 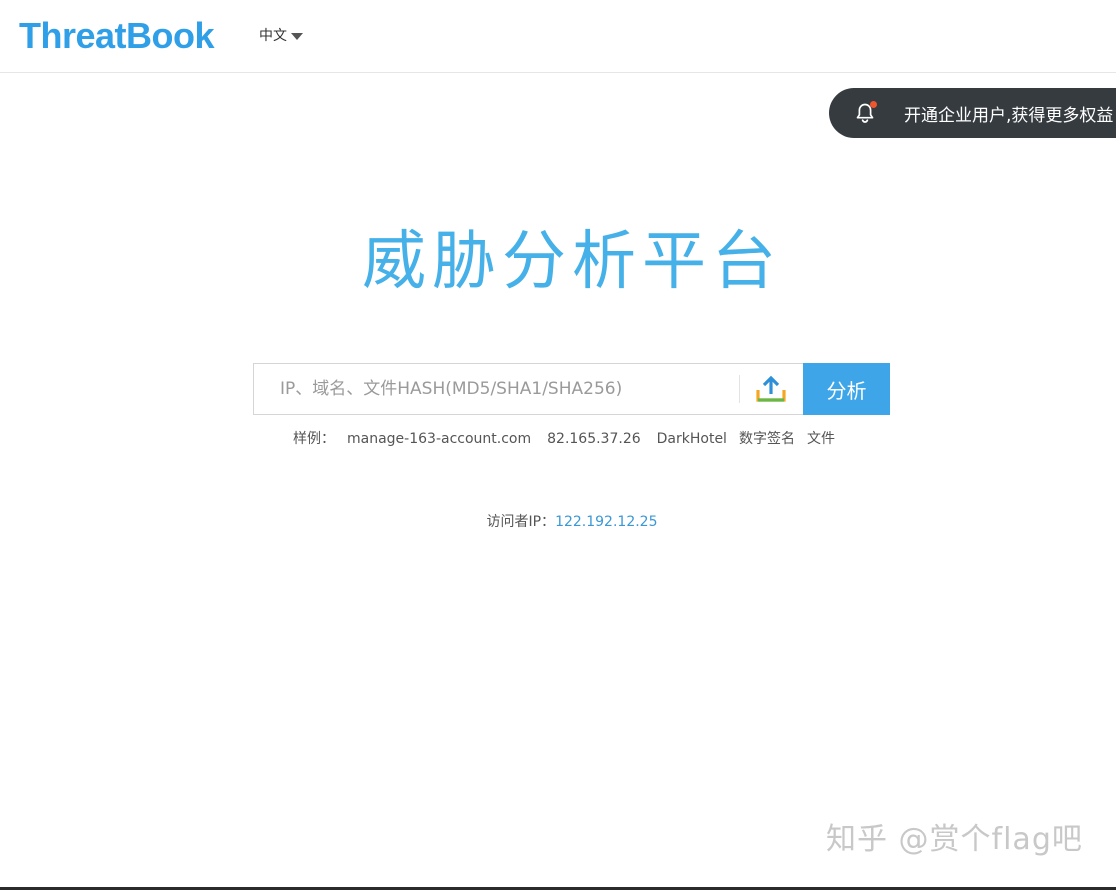 I want to click on search-divider, so click(x=739, y=389).